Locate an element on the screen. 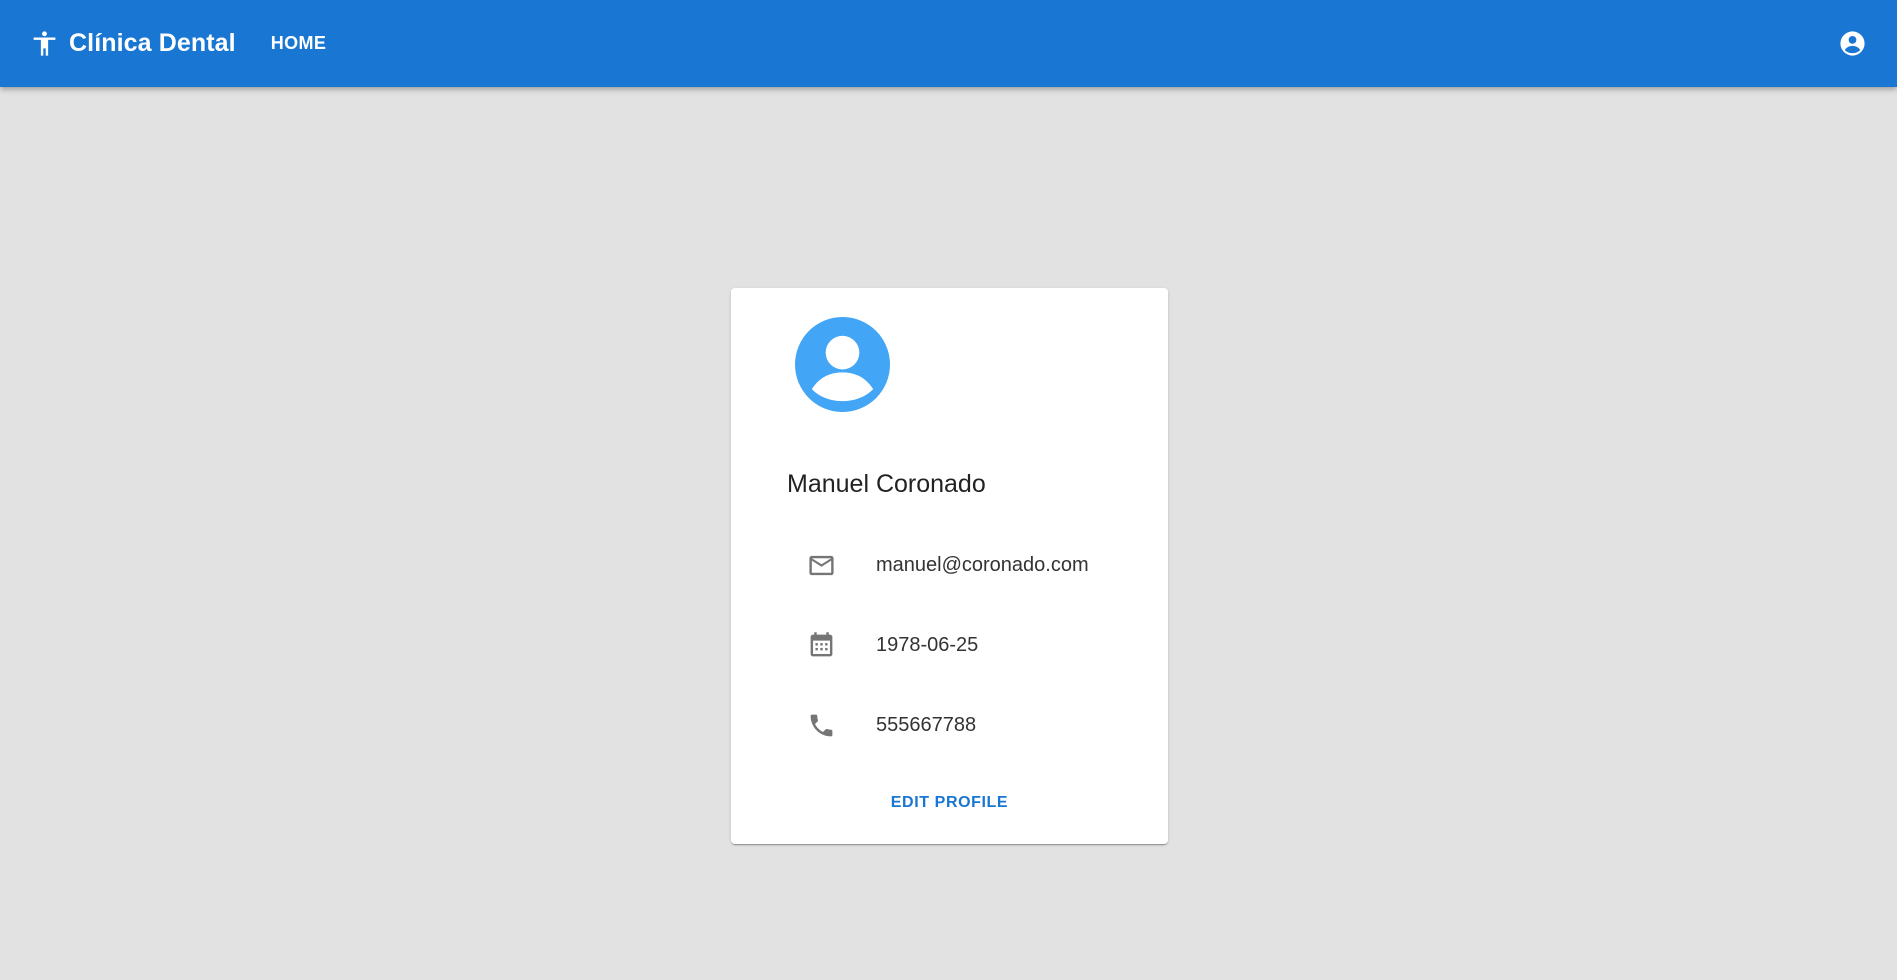 This screenshot has width=1897, height=980. brand-link: Clínica Dental is located at coordinates (133, 43).